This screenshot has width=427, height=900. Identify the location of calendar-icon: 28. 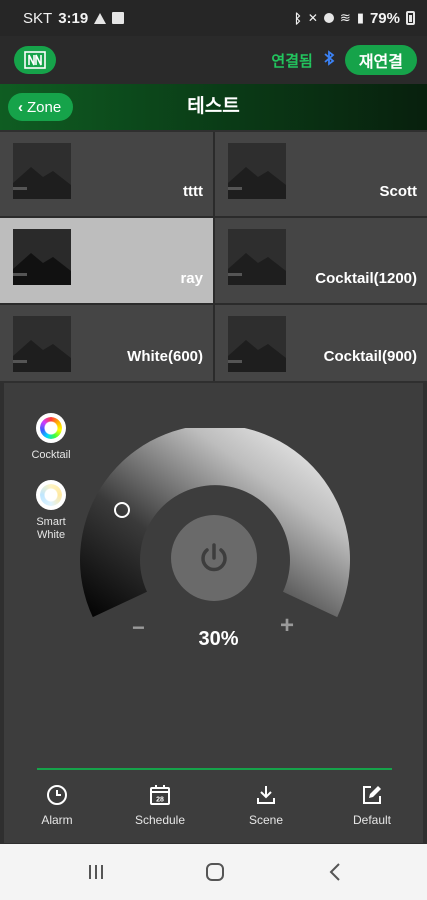
(160, 795).